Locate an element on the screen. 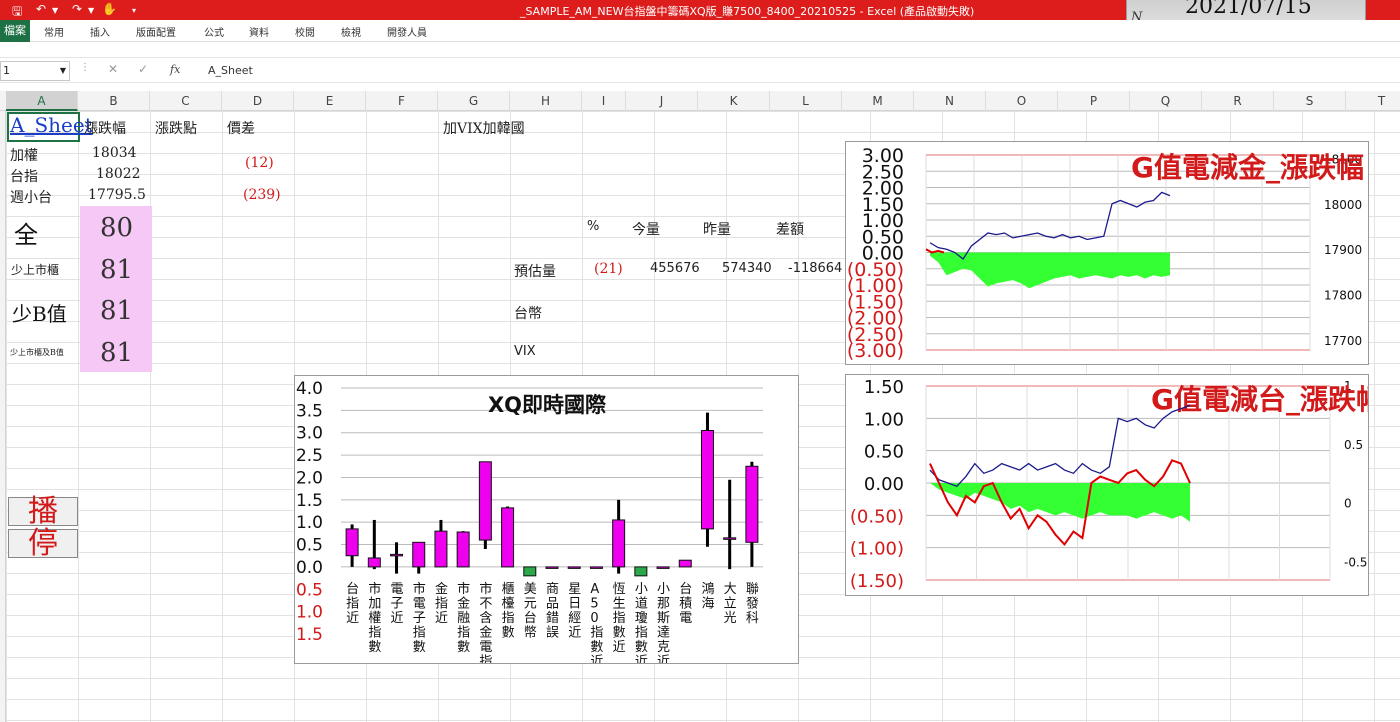 This screenshot has height=722, width=1400. column-header-g: G is located at coordinates (474, 101).